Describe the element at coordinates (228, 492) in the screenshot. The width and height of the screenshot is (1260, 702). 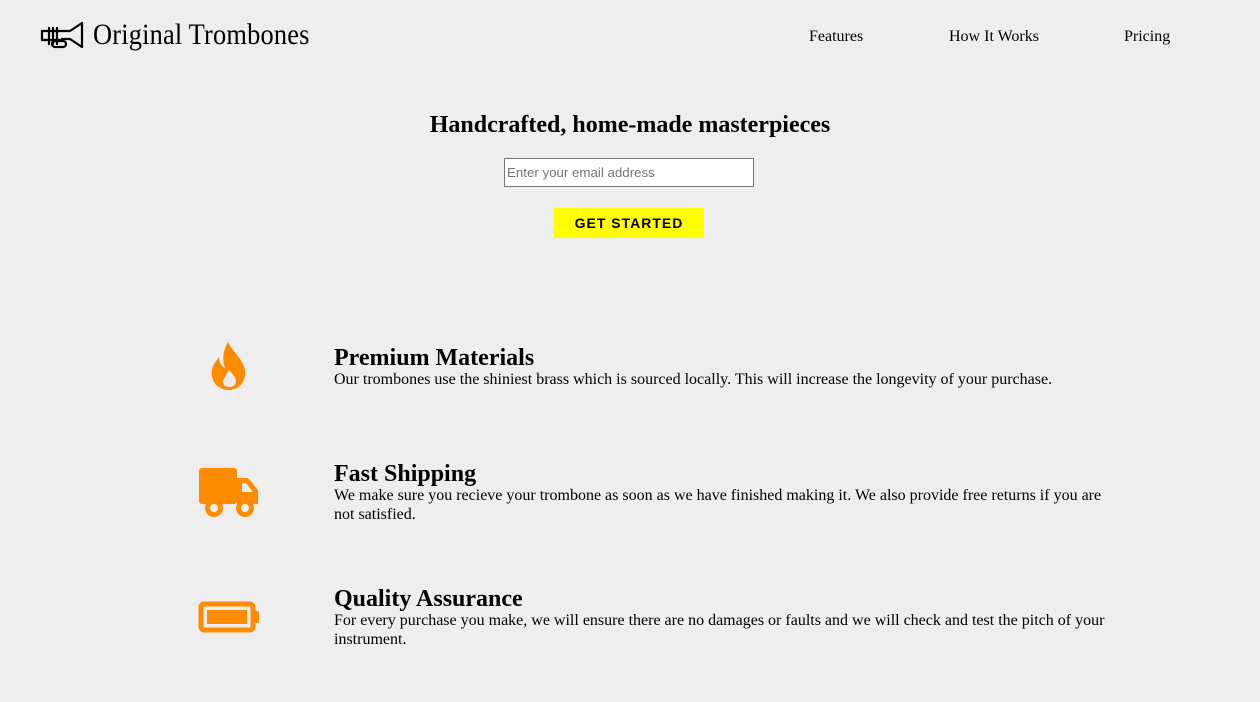
I see `truck-icon` at that location.